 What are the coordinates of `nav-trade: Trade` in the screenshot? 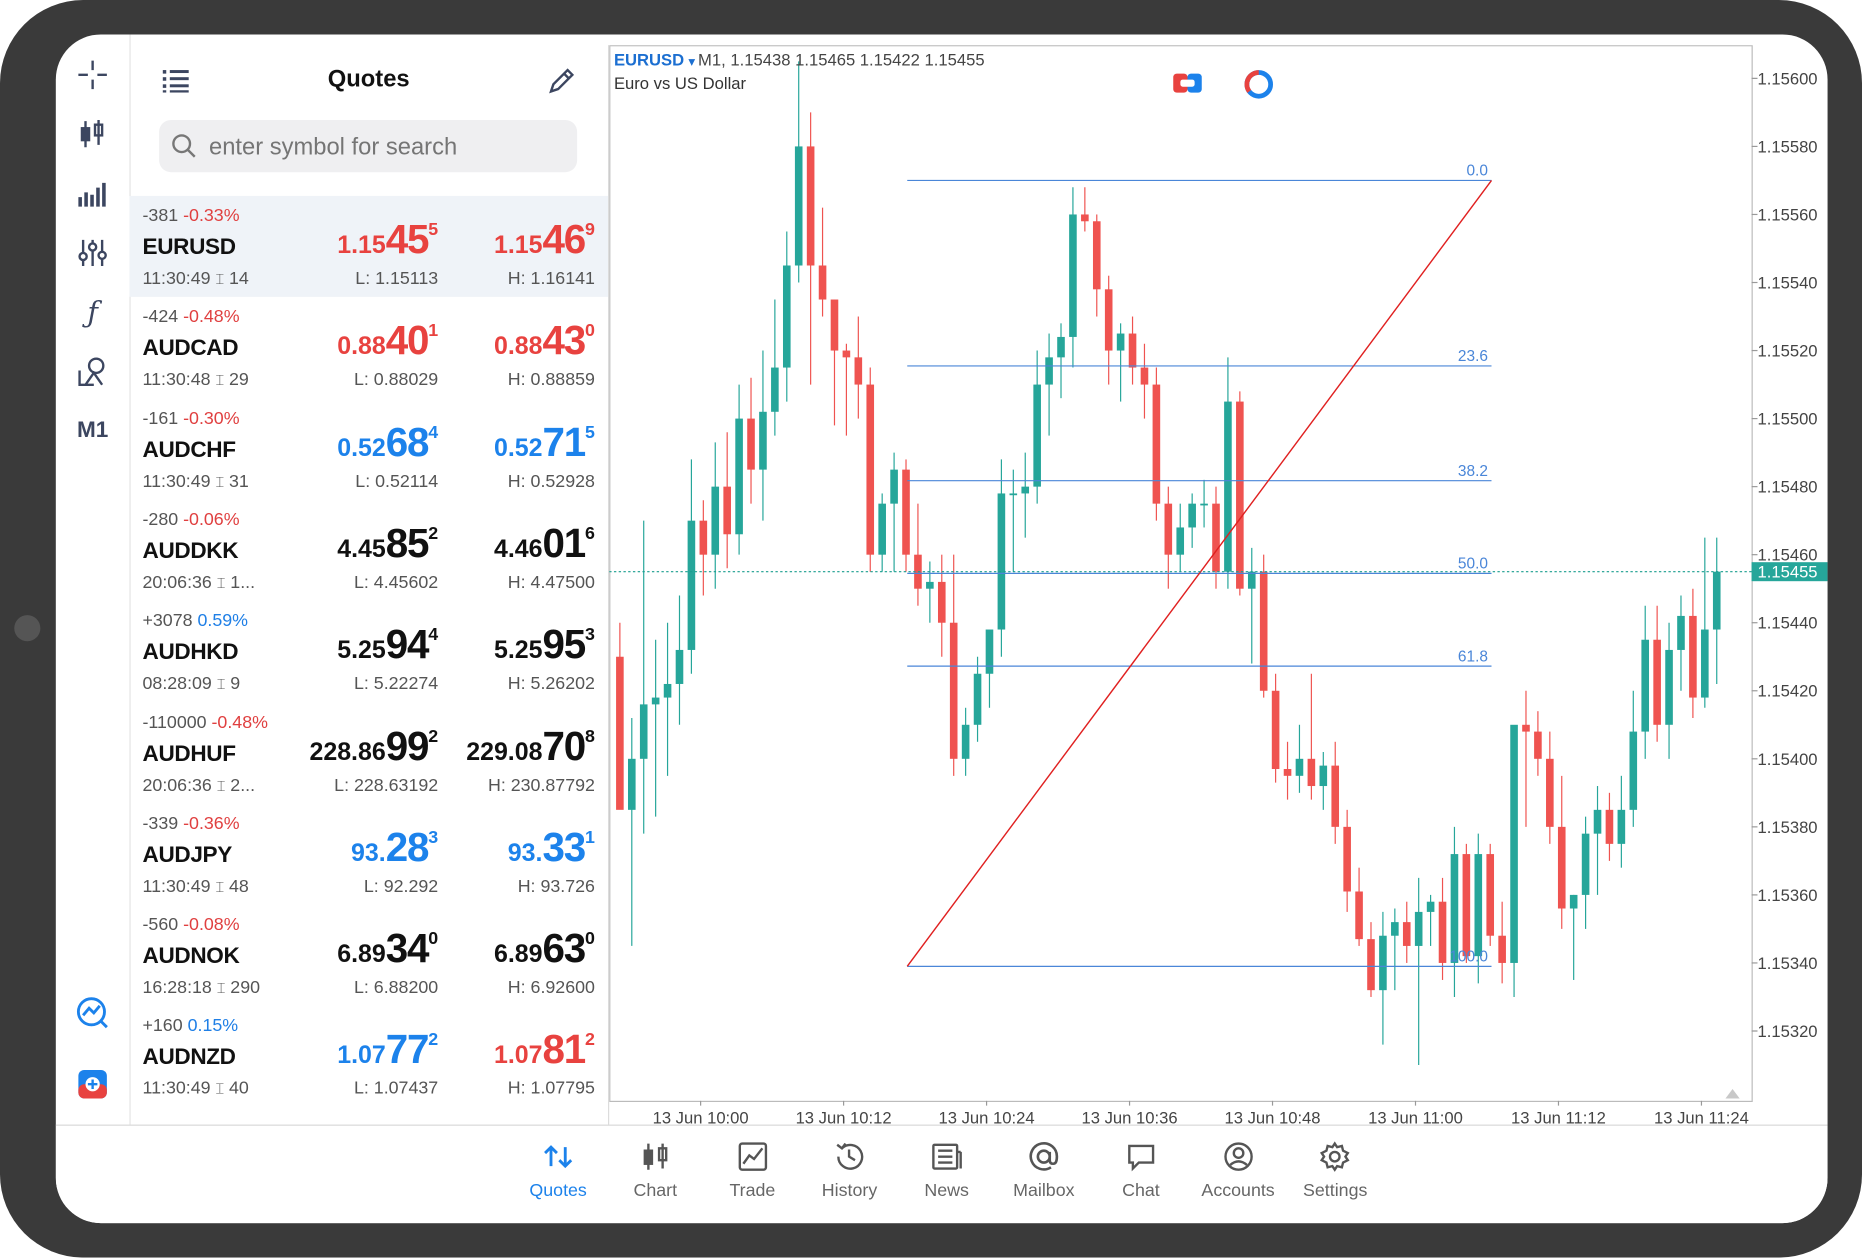 It's located at (752, 1167).